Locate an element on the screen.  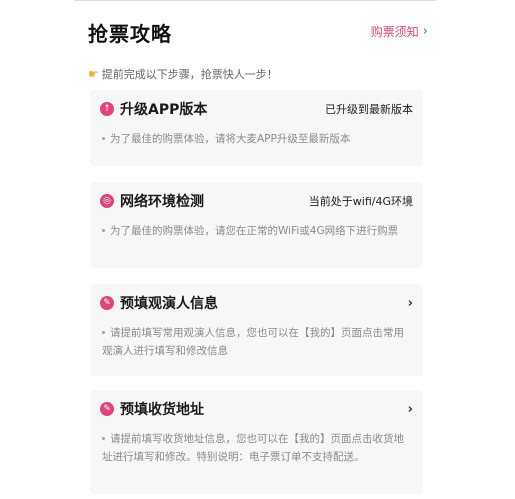
hint-banner: ☛ 提前完成以下步骤，抢票快人一步！ is located at coordinates (183, 74).